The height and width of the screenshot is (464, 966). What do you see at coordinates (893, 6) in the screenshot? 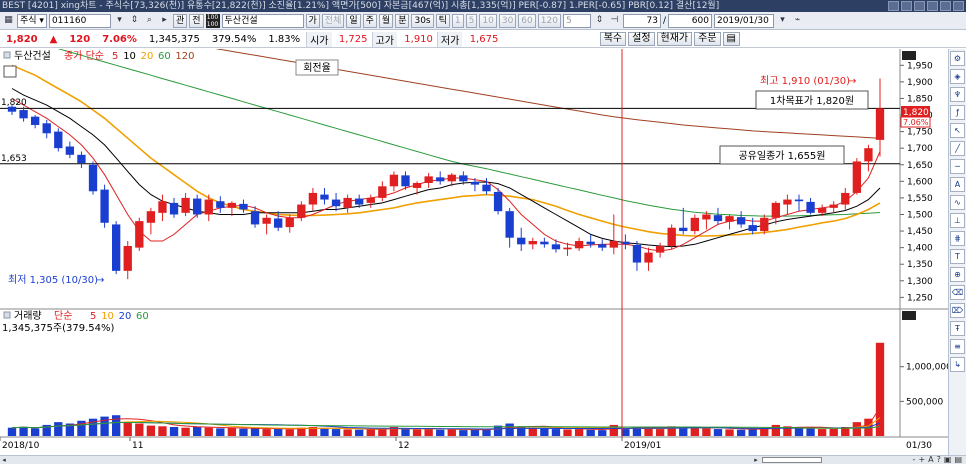
I see `window-pin-button` at bounding box center [893, 6].